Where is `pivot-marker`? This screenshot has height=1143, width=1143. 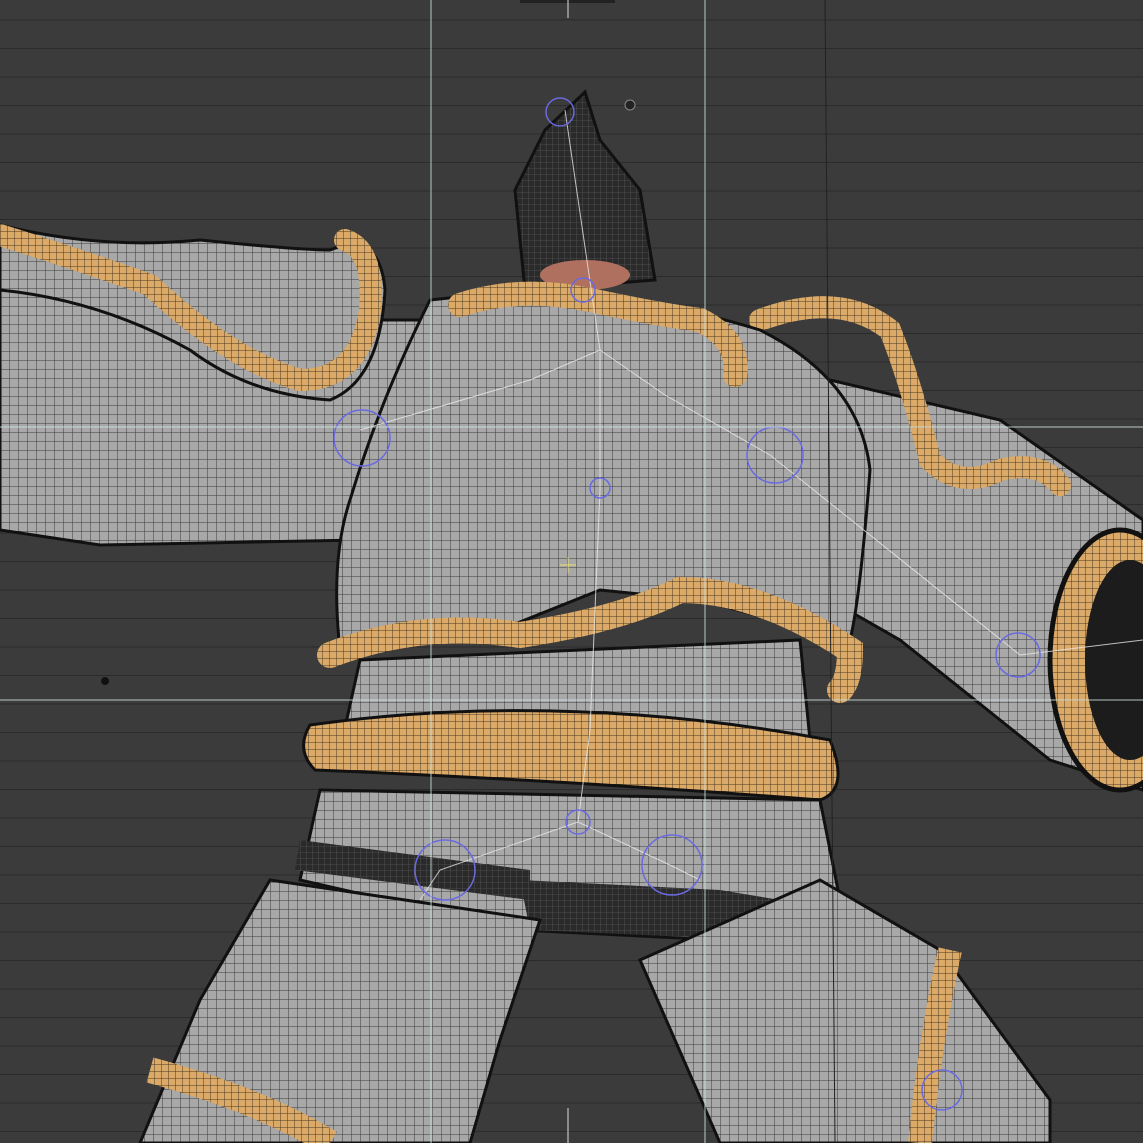 pivot-marker is located at coordinates (630, 105).